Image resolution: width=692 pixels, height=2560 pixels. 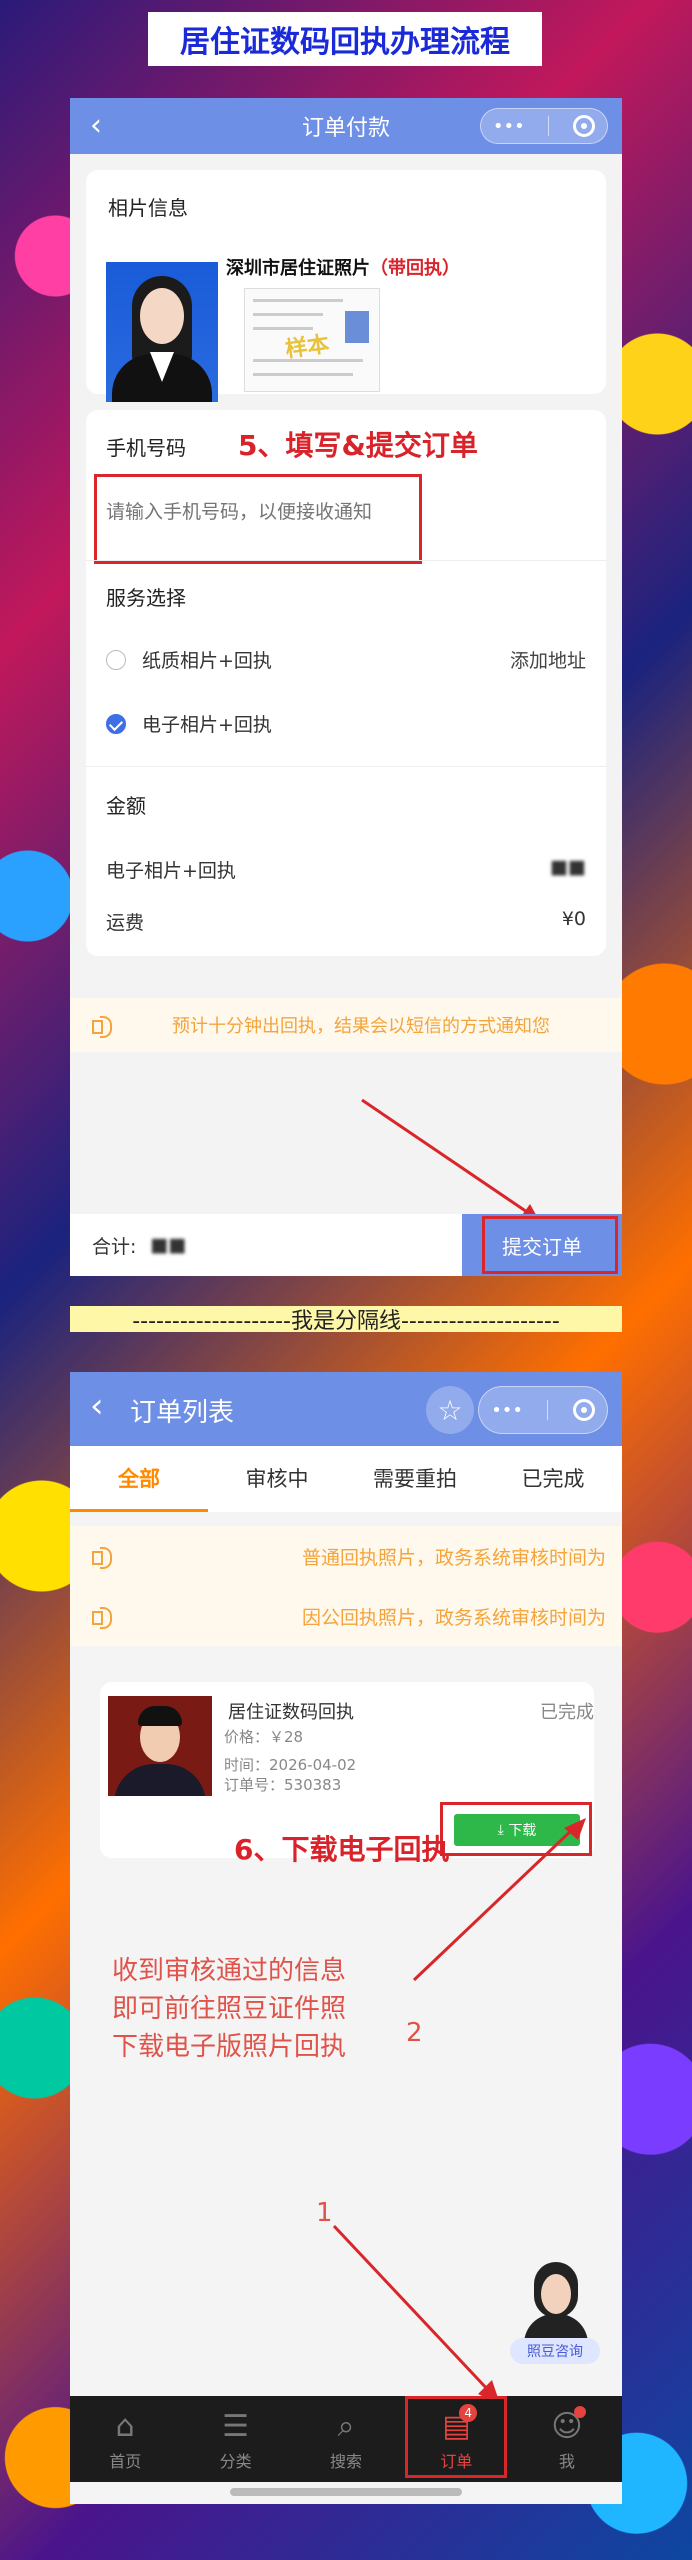 I want to click on notice-bar: 预计十分钟出回执，结果会以短信的方式通知您, so click(x=346, y=1025).